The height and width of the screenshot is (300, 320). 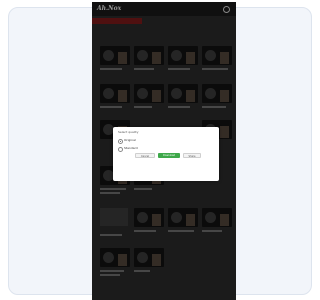 What do you see at coordinates (169, 155) in the screenshot?
I see `download-button: Download` at bounding box center [169, 155].